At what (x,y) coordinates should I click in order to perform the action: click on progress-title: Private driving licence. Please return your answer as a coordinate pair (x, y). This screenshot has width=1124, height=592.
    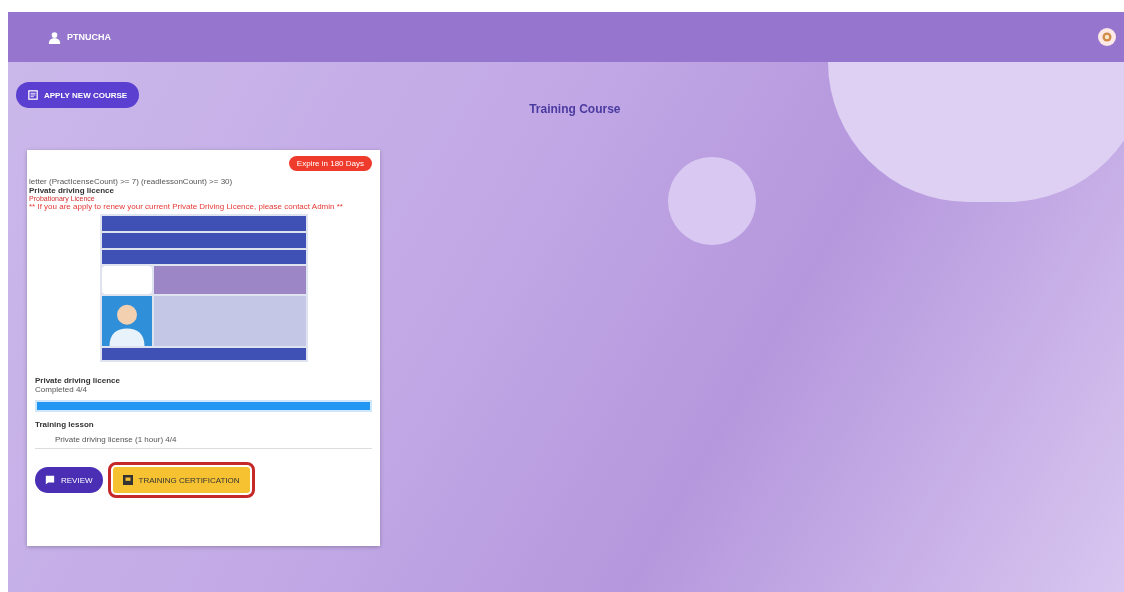
    Looking at the image, I should click on (78, 380).